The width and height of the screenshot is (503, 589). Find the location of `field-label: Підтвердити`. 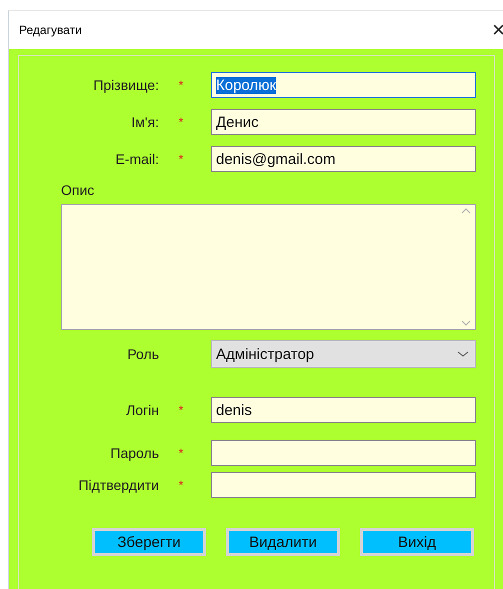

field-label: Підтвердити is located at coordinates (118, 485).